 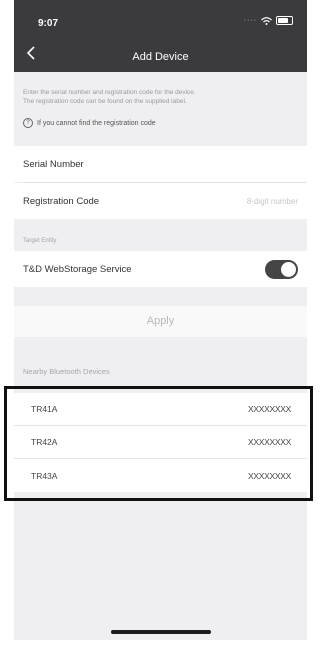 I want to click on registration-code-field: Registration Code 8-digit number, so click(x=160, y=201).